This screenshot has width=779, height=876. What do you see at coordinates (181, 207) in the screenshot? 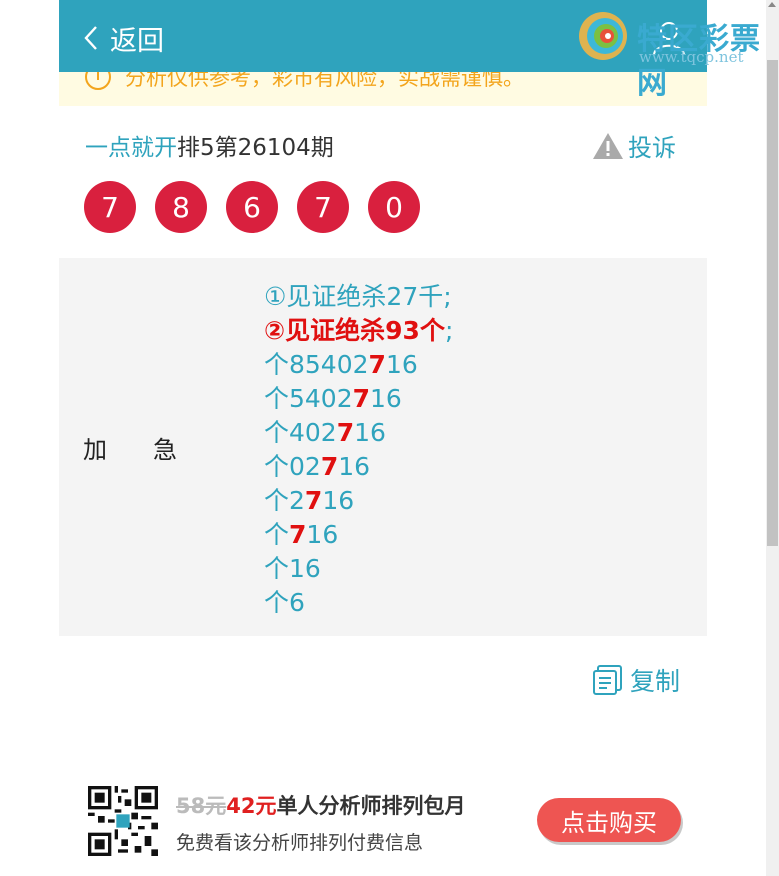
I see `result-ball: 8` at bounding box center [181, 207].